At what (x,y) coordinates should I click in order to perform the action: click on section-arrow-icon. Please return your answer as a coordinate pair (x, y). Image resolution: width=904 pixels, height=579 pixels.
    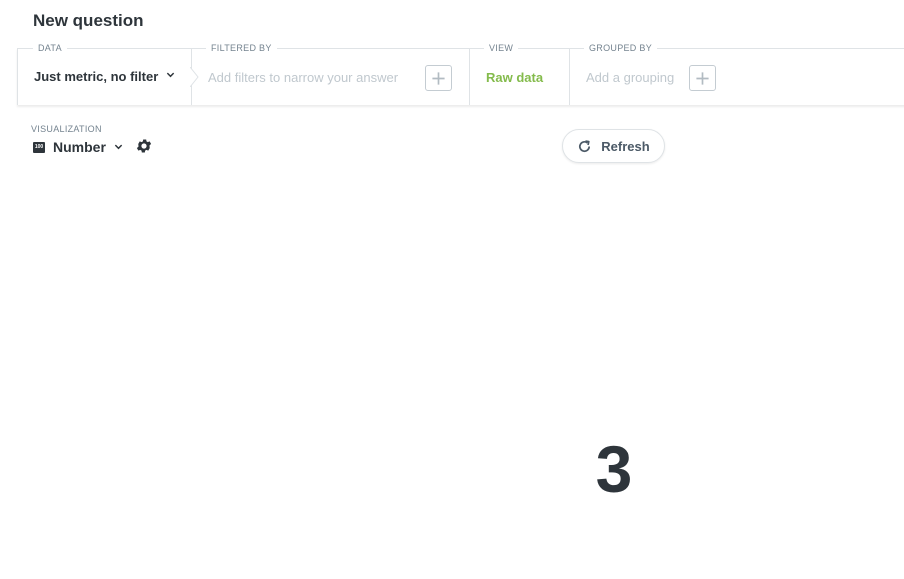
    Looking at the image, I should click on (194, 77).